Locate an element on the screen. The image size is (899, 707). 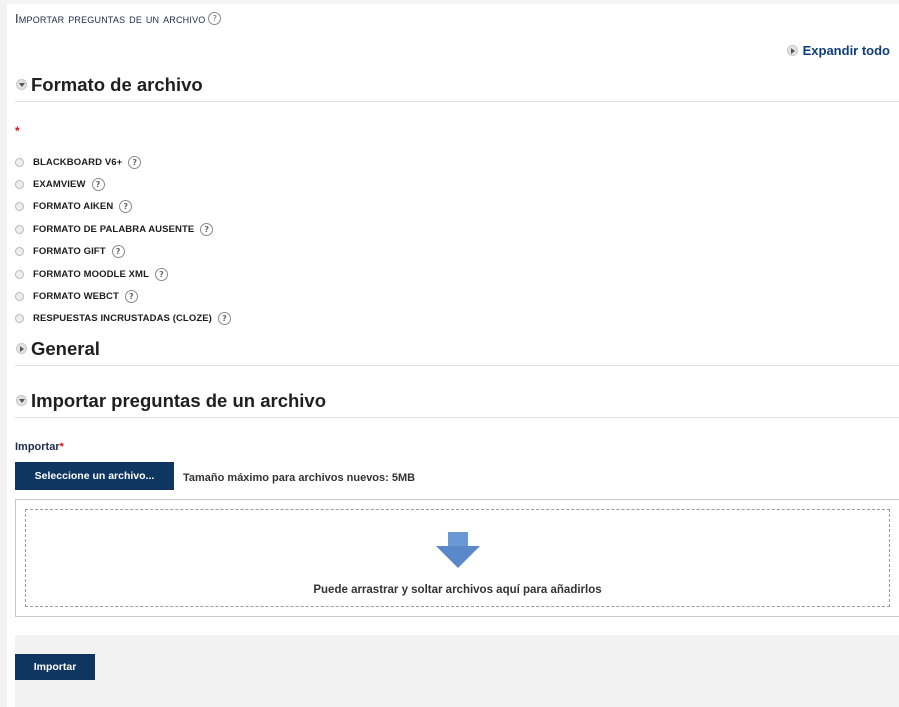
expand-all-label: Expandir todo is located at coordinates (846, 50).